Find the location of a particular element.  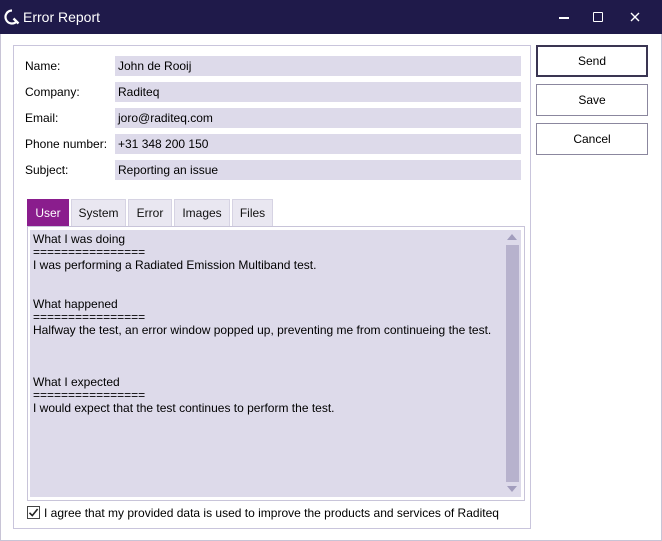

scroll-up-arrow-icon is located at coordinates (512, 237).